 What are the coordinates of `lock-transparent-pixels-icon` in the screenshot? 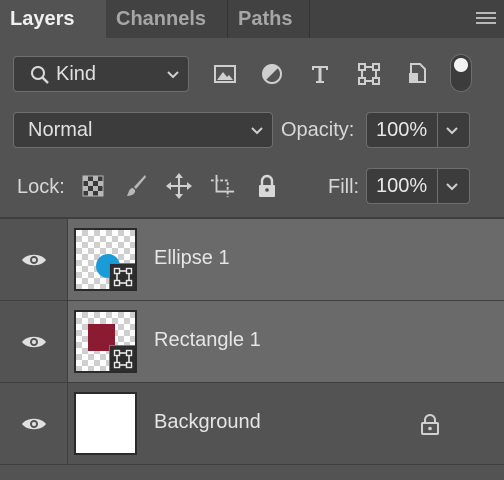 It's located at (93, 186).